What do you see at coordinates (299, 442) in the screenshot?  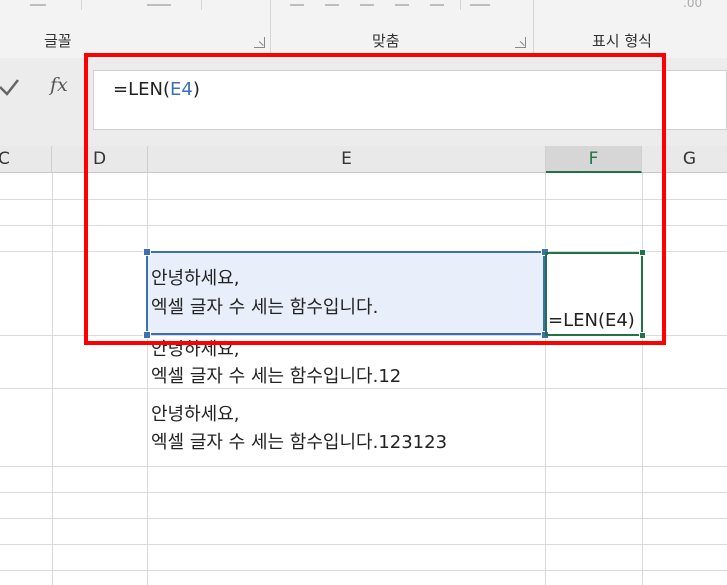 I see `cell-e6-line2: 엑셀 글자 수 세는 함수입니다.123123` at bounding box center [299, 442].